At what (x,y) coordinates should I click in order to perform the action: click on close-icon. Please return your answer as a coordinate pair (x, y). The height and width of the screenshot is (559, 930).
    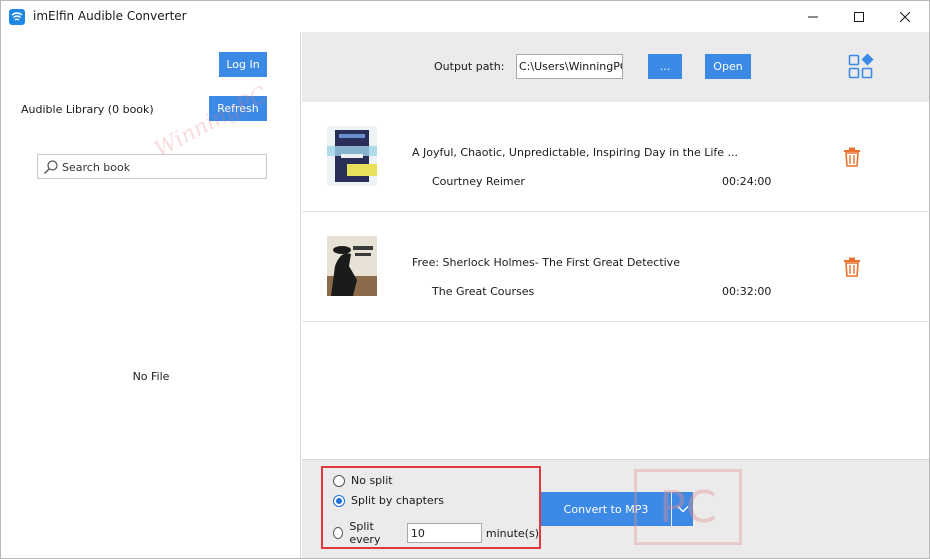
    Looking at the image, I should click on (905, 16).